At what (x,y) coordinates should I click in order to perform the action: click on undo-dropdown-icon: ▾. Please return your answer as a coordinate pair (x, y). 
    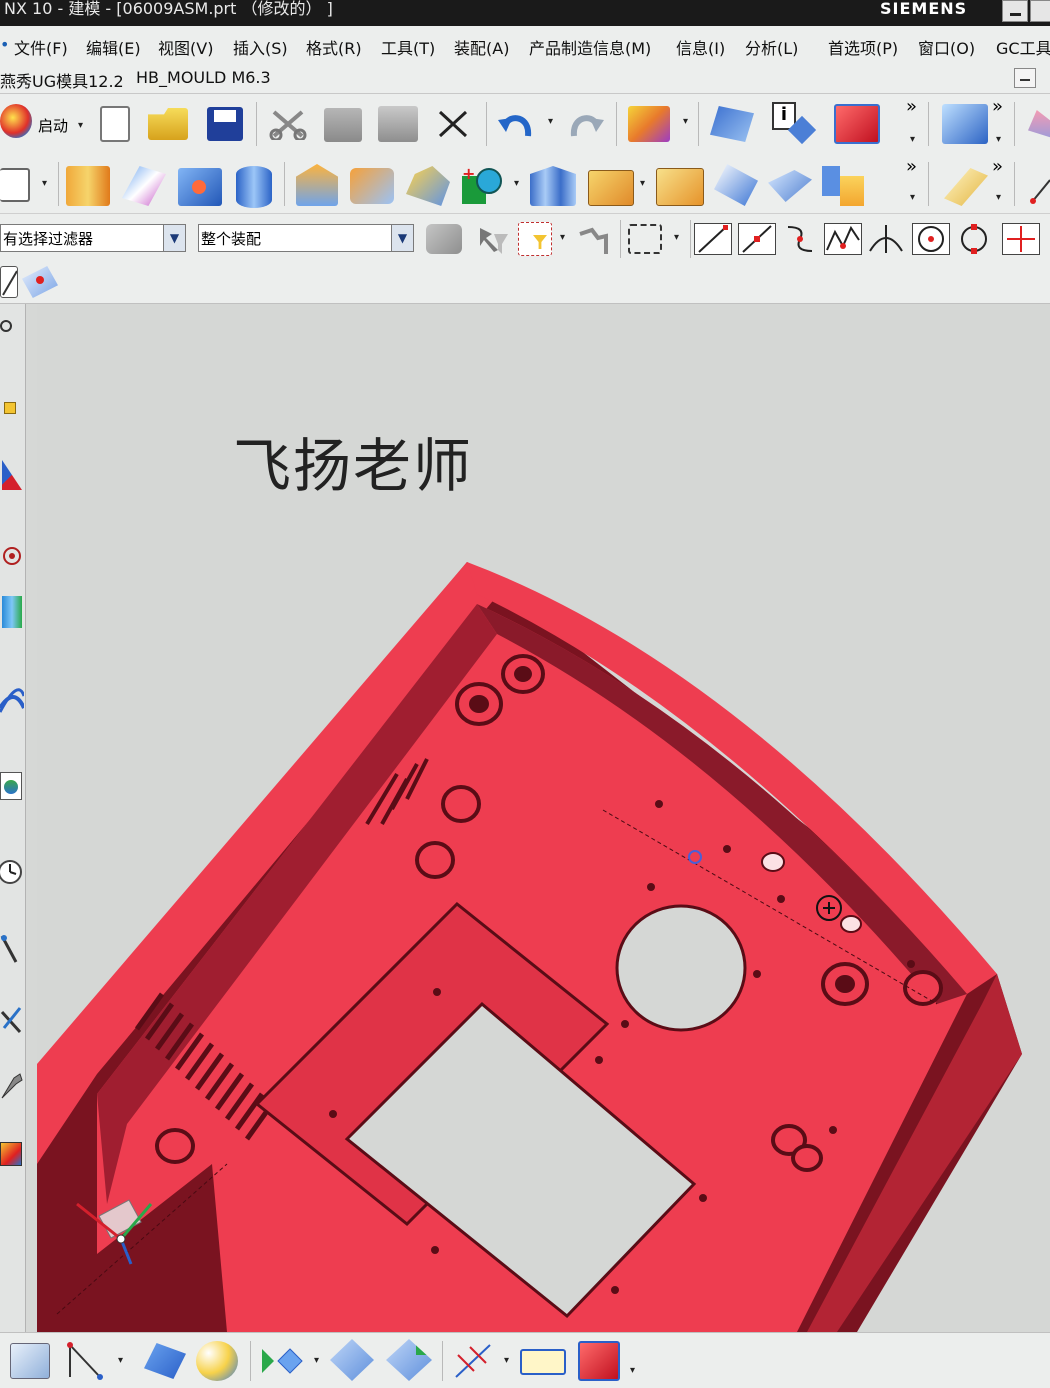
    Looking at the image, I should click on (550, 121).